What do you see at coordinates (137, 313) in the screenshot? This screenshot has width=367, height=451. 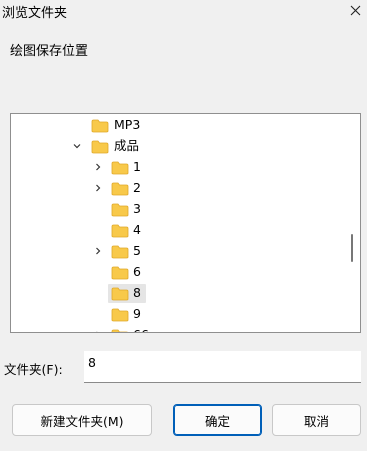 I see `tree-item-label: 9` at bounding box center [137, 313].